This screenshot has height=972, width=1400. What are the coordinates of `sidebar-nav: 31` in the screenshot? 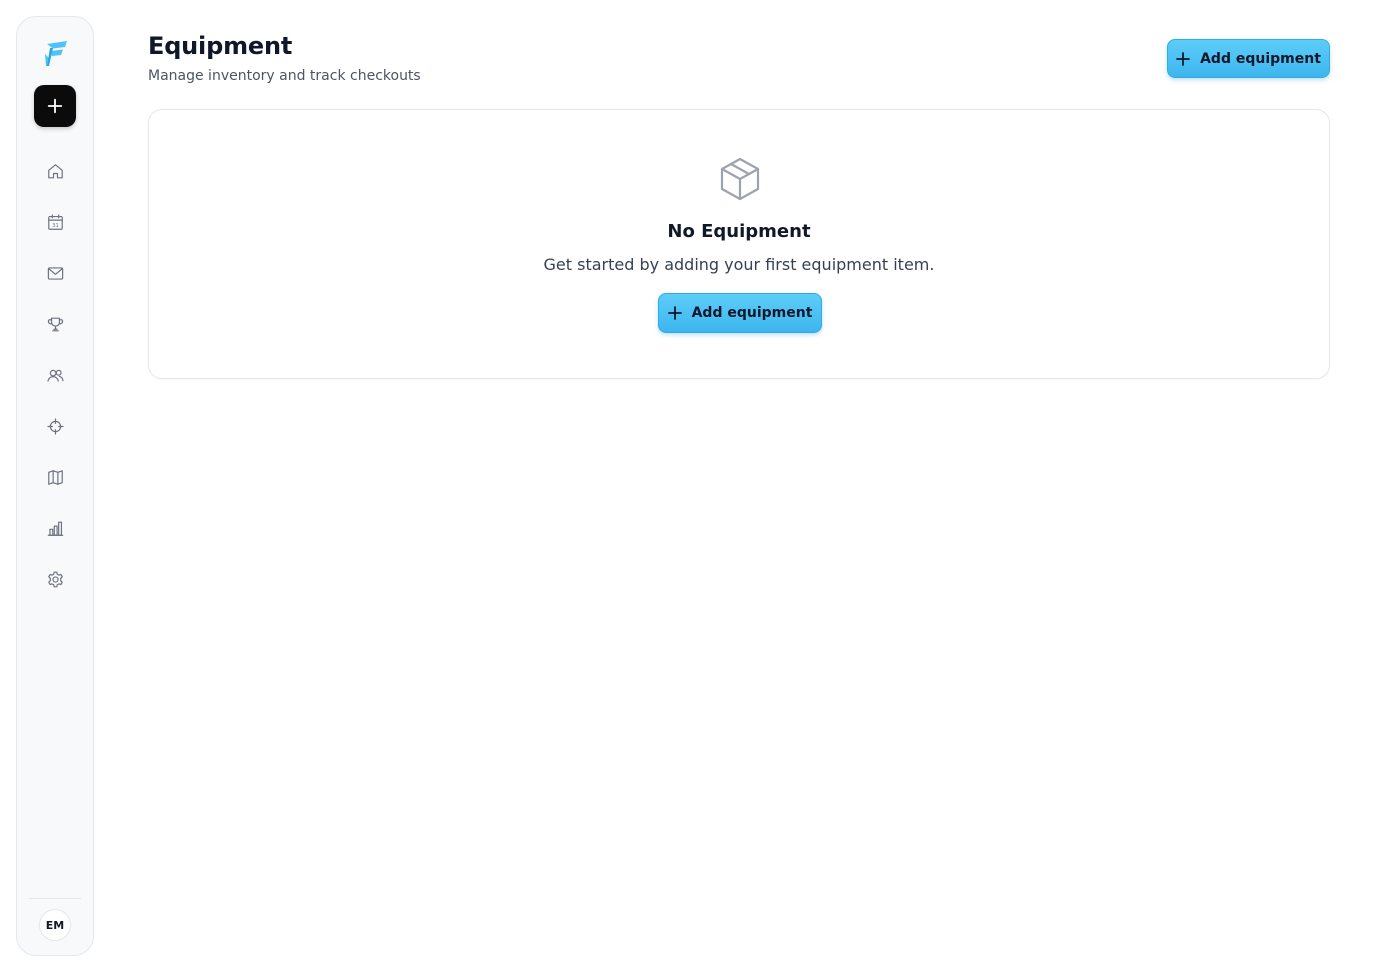 It's located at (55, 380).